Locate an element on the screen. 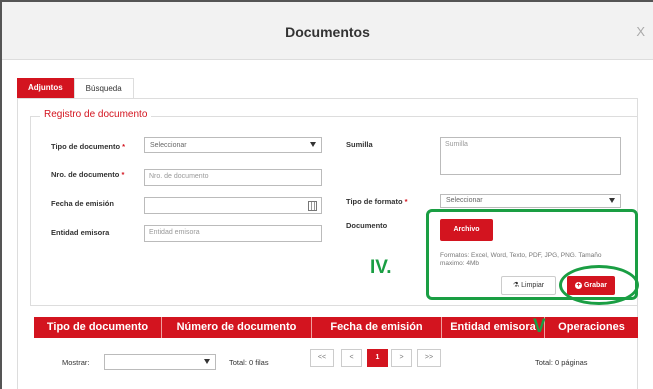  tipo-formato-value: Seleccionar is located at coordinates (464, 200).